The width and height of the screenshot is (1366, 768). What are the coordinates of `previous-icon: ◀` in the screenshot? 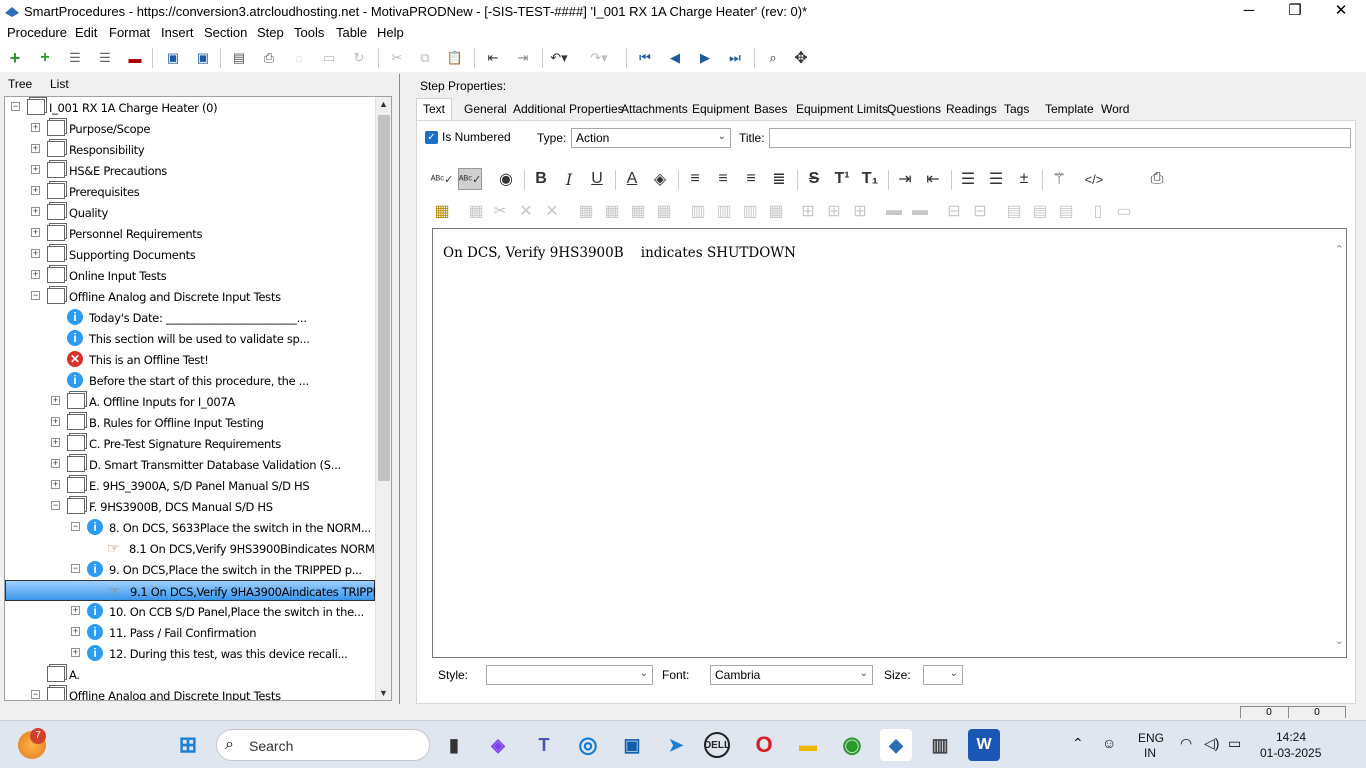 It's located at (675, 58).